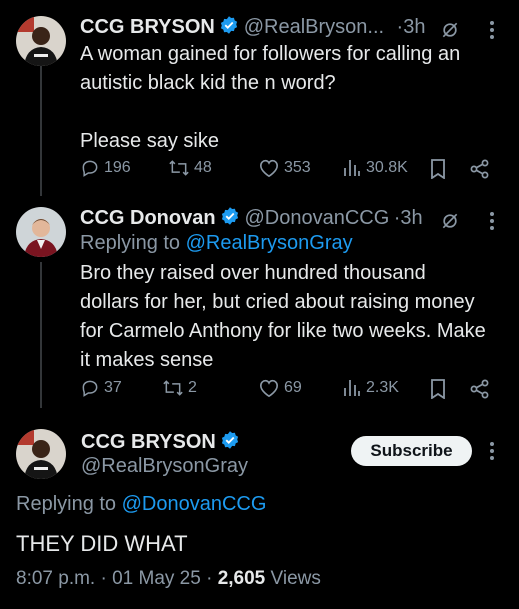 This screenshot has height=609, width=519. What do you see at coordinates (203, 167) in the screenshot?
I see `retweet-count: 48` at bounding box center [203, 167].